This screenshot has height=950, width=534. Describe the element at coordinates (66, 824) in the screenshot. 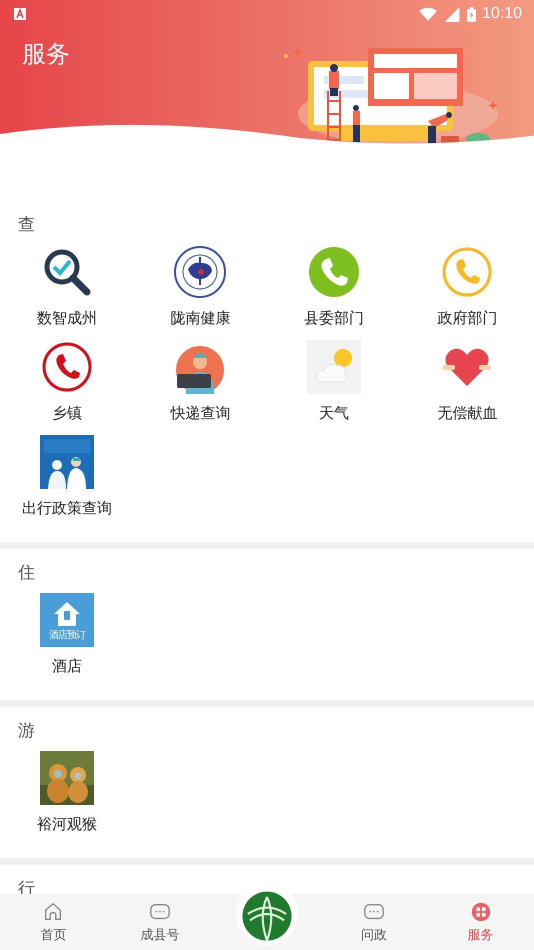

I see `service-label: 裕河观猴` at that location.